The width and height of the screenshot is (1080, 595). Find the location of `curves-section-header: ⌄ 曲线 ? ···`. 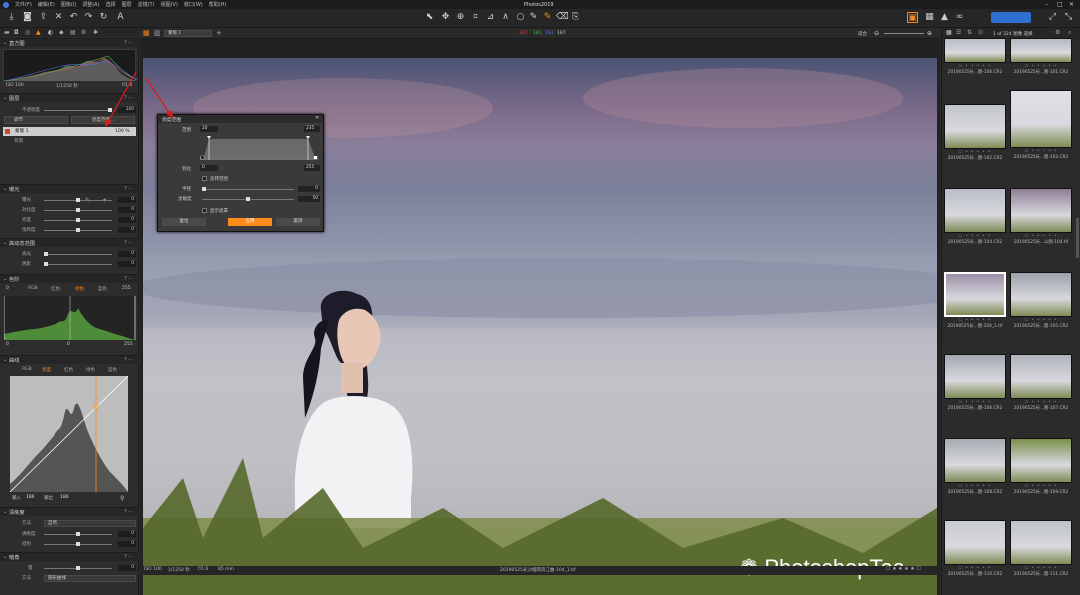

curves-section-header: ⌄ 曲线 ? ··· is located at coordinates (69, 359).